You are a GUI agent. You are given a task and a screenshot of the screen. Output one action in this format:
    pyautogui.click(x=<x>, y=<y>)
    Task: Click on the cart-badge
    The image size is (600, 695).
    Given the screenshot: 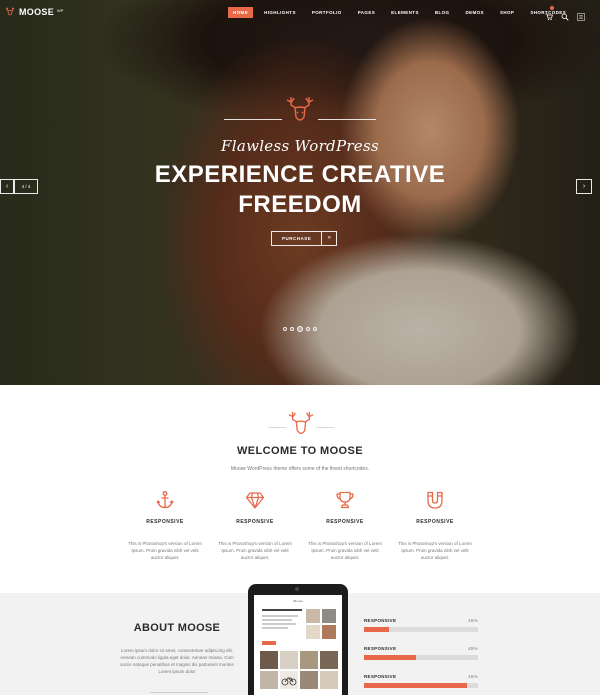 What is the action you would take?
    pyautogui.click(x=552, y=8)
    